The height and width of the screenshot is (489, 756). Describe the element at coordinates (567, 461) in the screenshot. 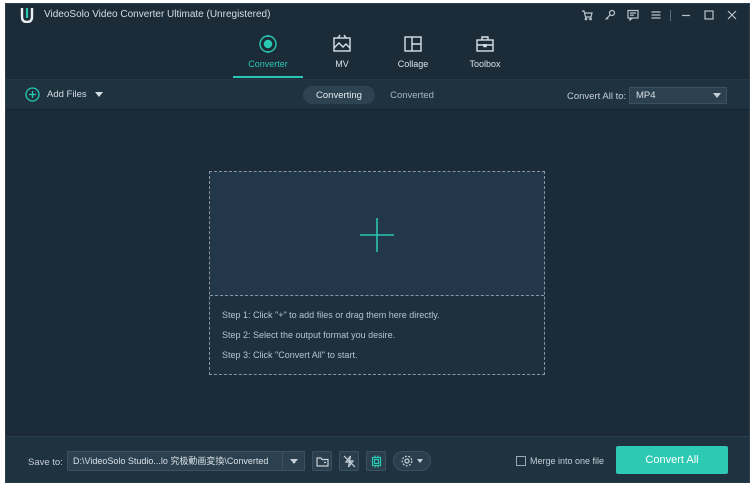

I see `merge-label: Merge into one file` at that location.